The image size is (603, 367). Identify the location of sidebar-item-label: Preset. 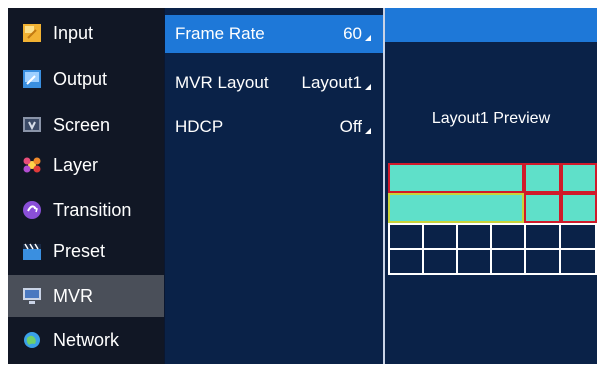
(79, 250).